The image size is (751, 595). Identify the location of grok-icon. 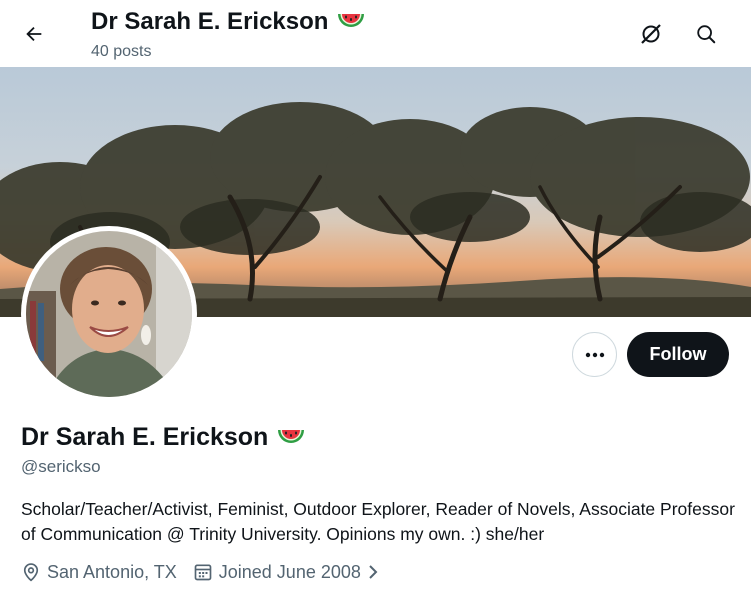
(651, 34).